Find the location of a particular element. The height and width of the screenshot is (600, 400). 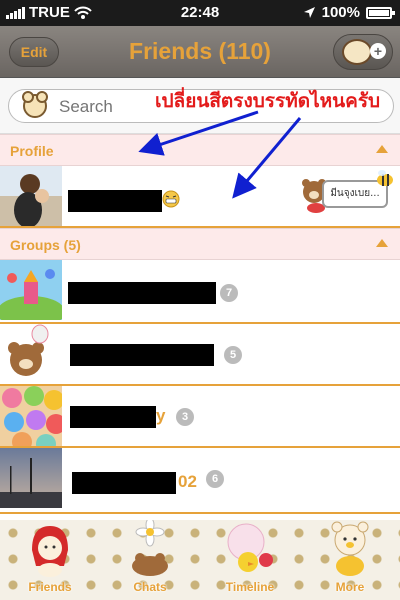

member-count-badge: 7 is located at coordinates (229, 293).